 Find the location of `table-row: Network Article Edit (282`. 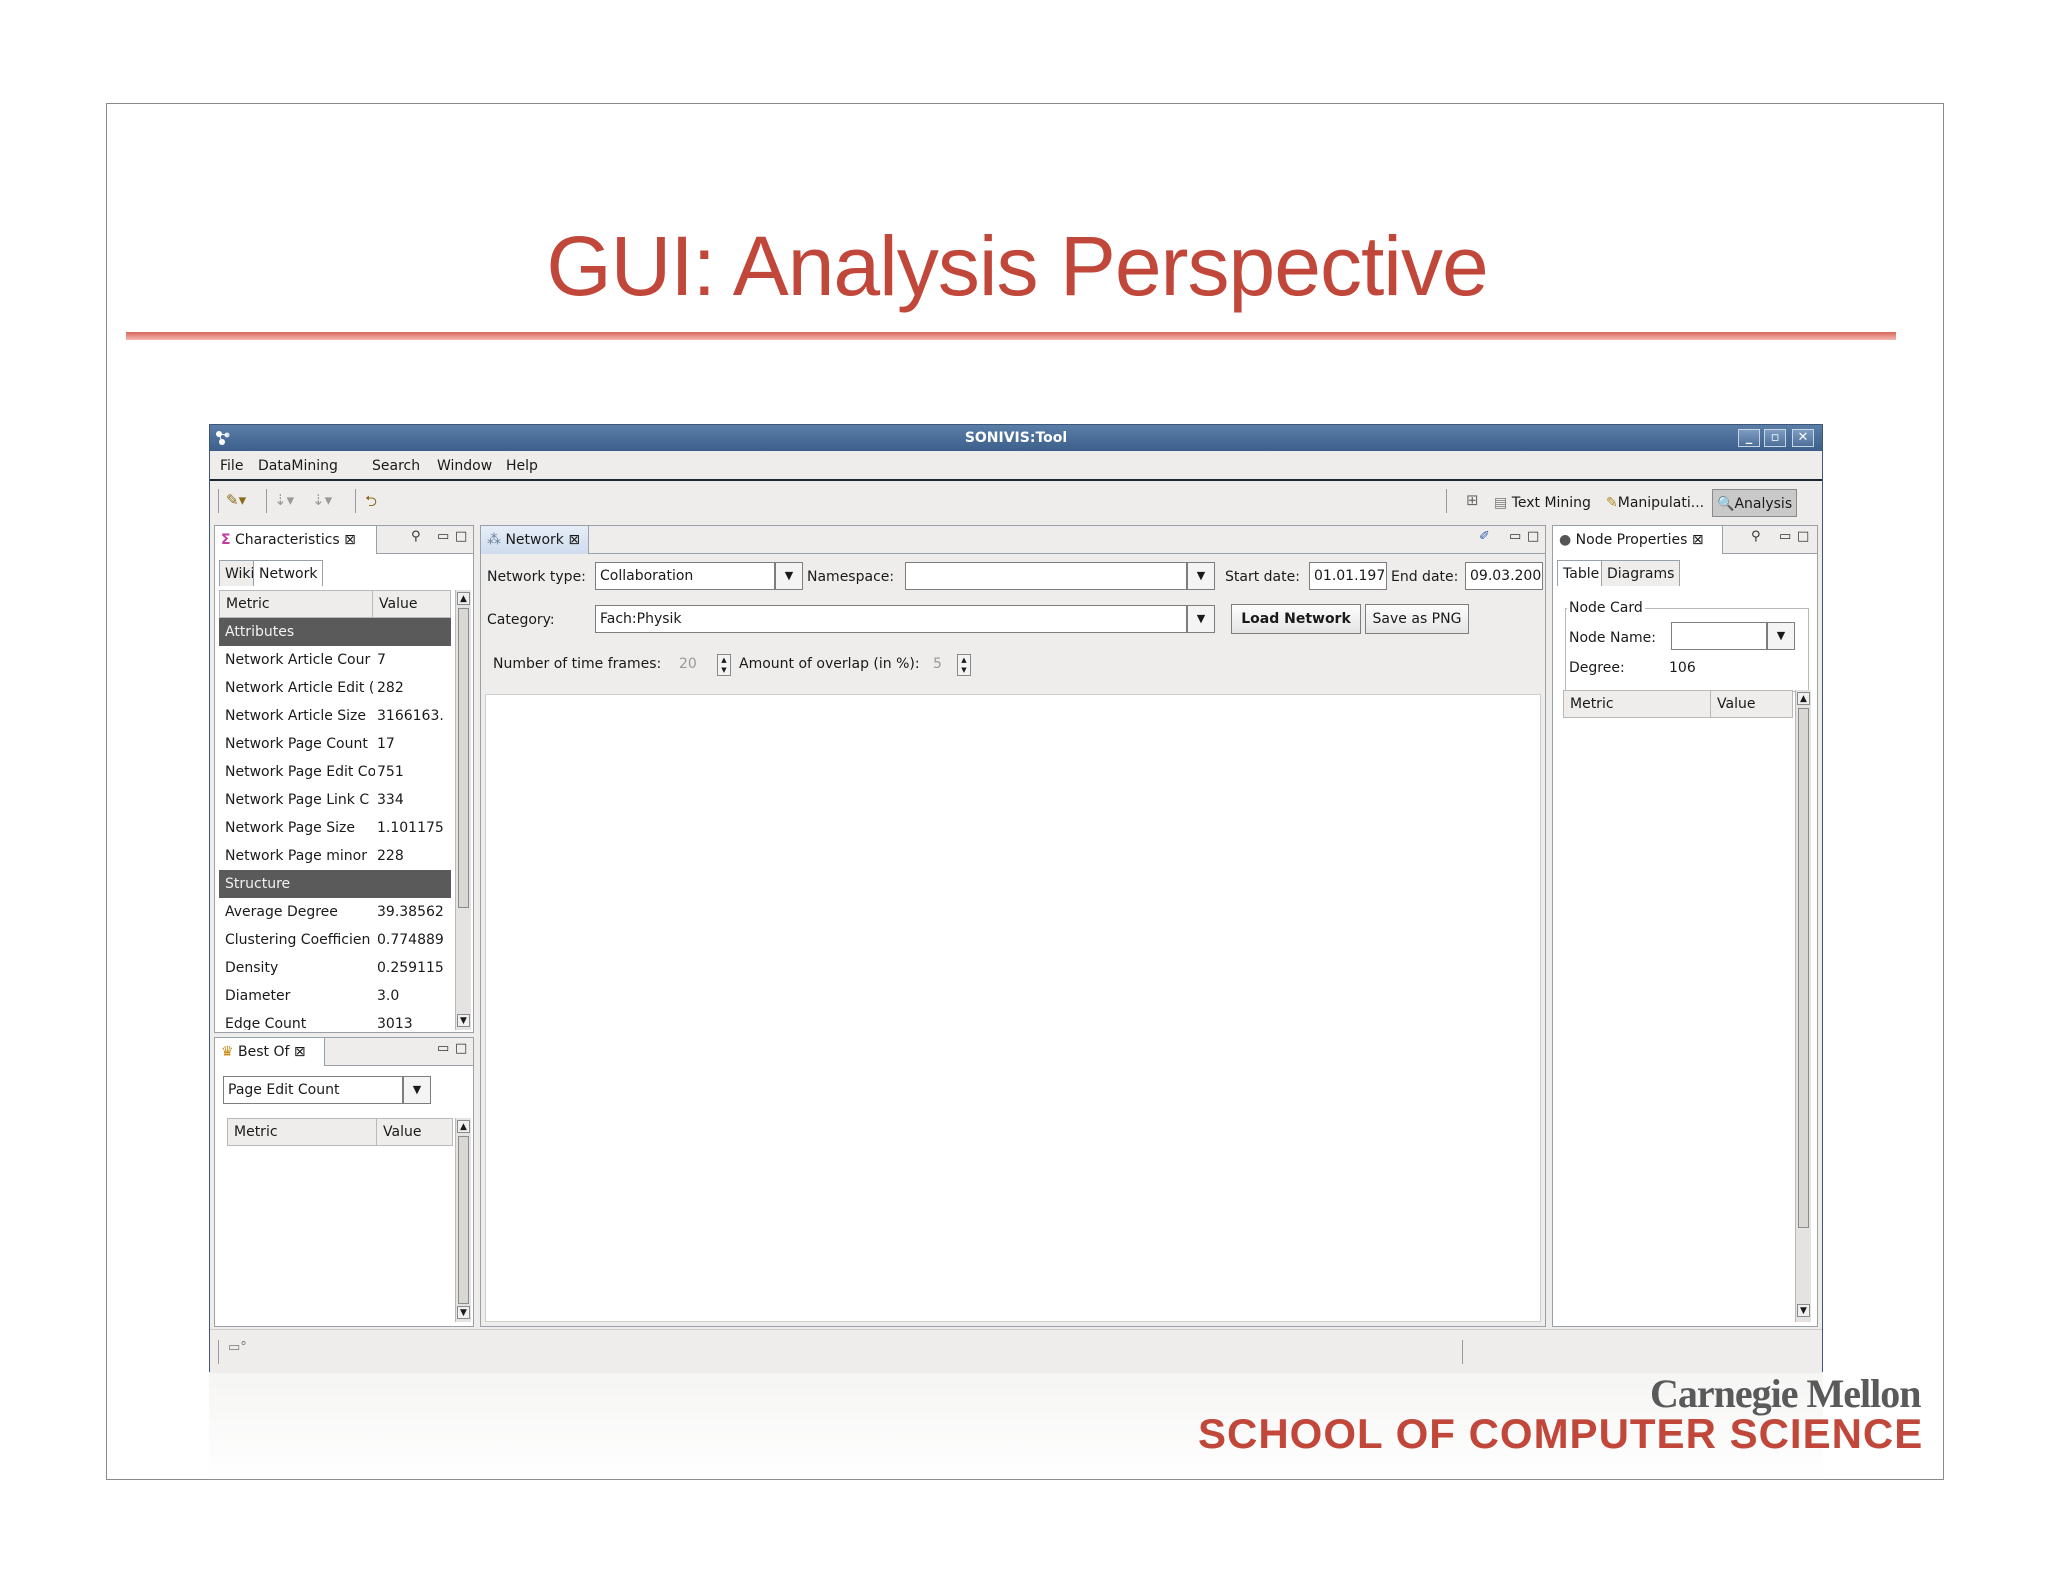

table-row: Network Article Edit (282 is located at coordinates (335, 688).